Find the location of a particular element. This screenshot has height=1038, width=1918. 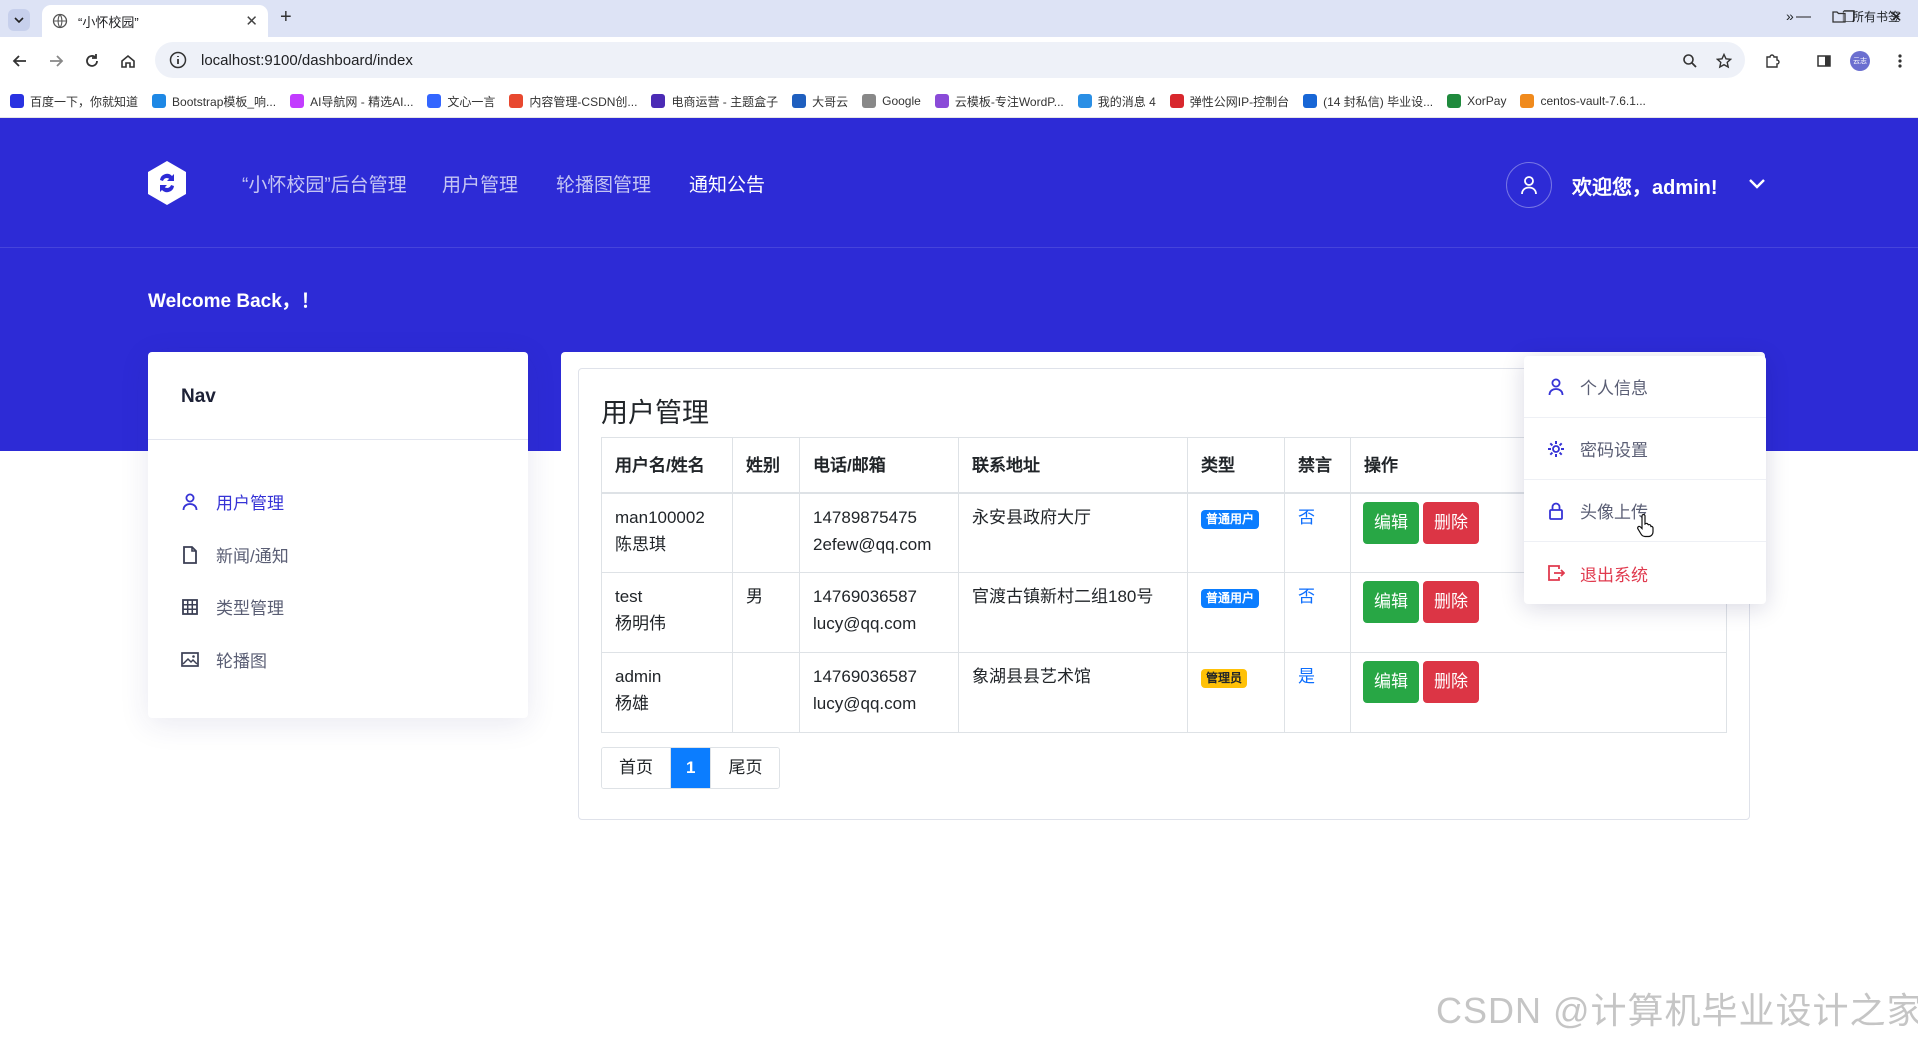

browser-tab: “小怀校园” ✕ is located at coordinates (155, 21).